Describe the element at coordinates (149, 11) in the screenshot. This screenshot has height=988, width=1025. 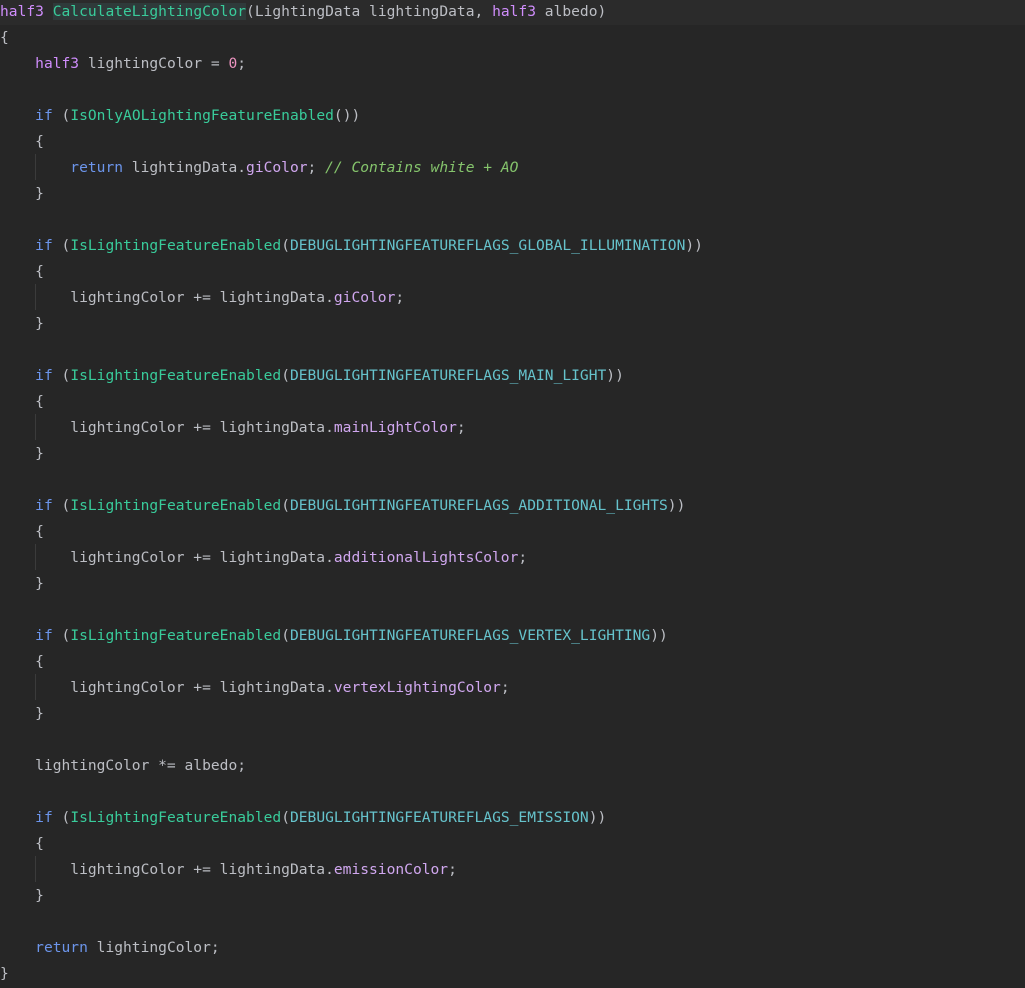
I see `code-token: CalculateLightingColor` at that location.